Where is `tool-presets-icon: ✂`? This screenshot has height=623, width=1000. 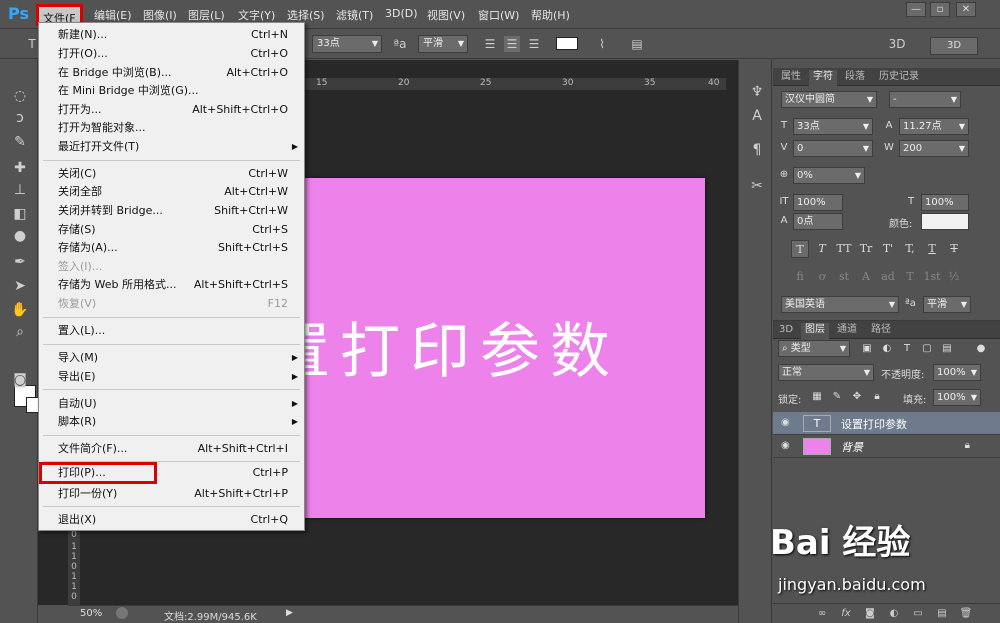 tool-presets-icon: ✂ is located at coordinates (757, 186).